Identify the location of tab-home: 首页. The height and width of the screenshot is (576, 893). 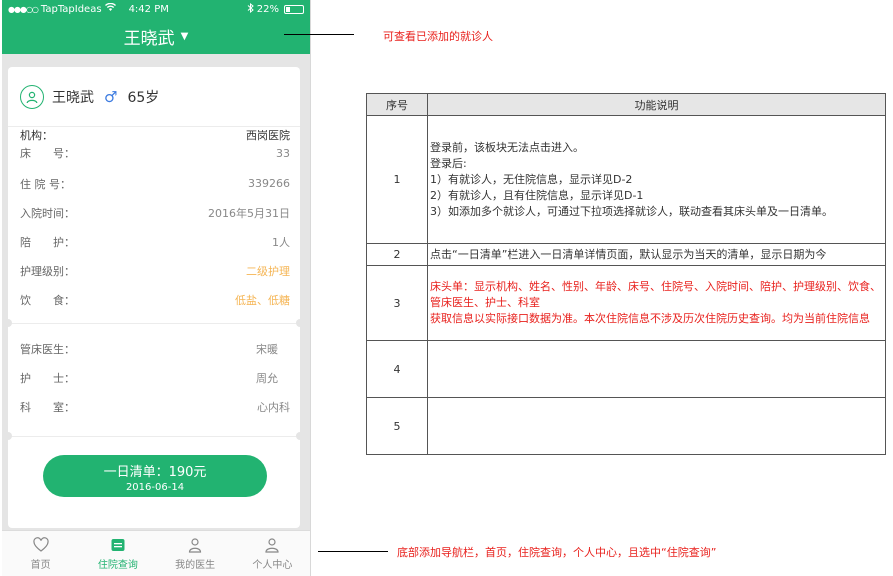
(40, 553).